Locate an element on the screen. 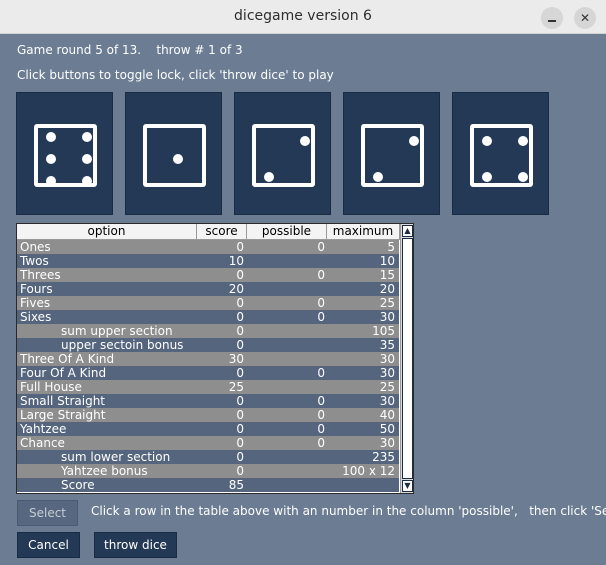 Image resolution: width=606 pixels, height=565 pixels. cell-maximum: 10 is located at coordinates (387, 261).